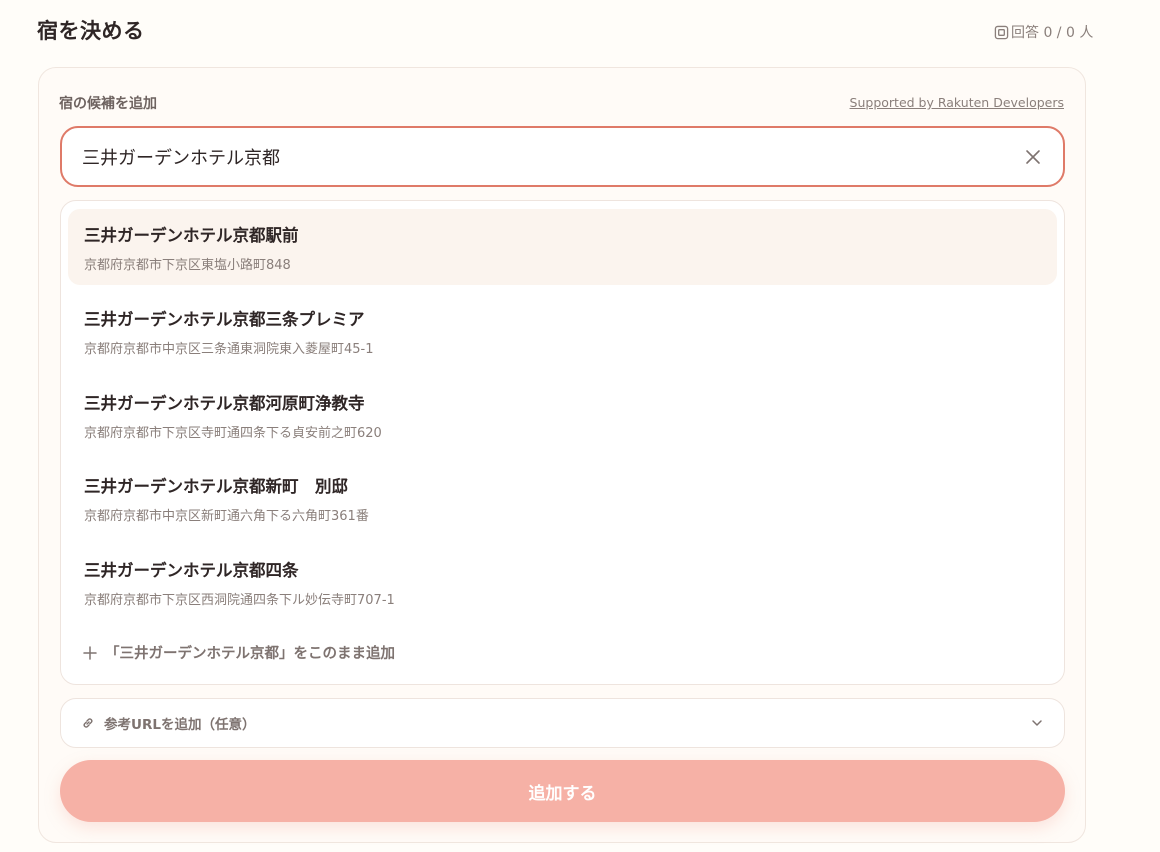 This screenshot has height=852, width=1160. I want to click on result-address: 京都府京都市下京区東塩小路町848, so click(187, 265).